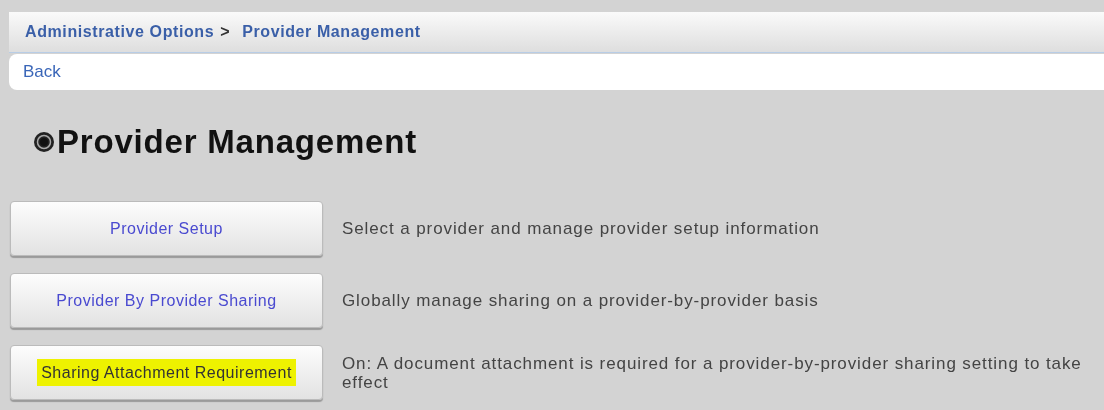 The width and height of the screenshot is (1104, 410). Describe the element at coordinates (331, 32) in the screenshot. I see `breadcrumb-link: Provider Management` at that location.